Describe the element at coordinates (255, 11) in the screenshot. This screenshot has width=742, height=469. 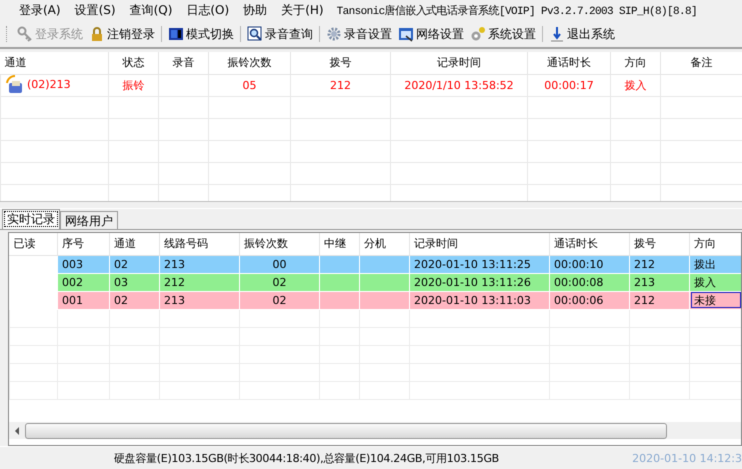
I see `menu-item: 协助` at that location.